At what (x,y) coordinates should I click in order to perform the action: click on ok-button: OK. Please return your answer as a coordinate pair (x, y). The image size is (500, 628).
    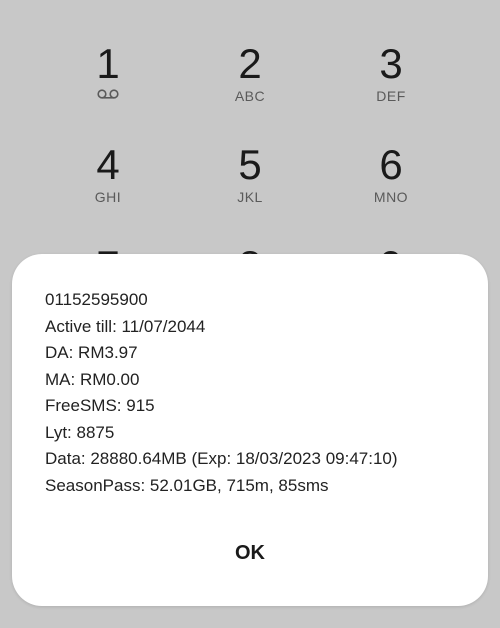
    Looking at the image, I should click on (250, 553).